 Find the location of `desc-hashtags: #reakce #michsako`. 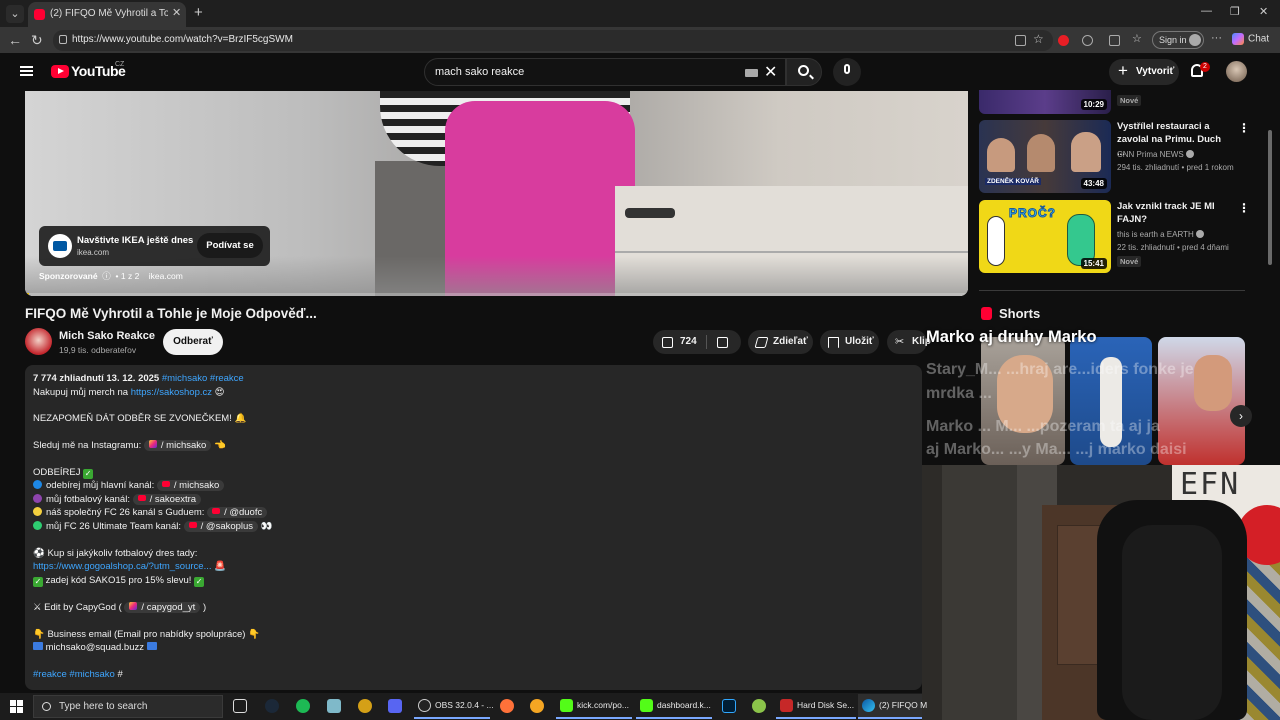

desc-hashtags: #reakce #michsako is located at coordinates (74, 674).